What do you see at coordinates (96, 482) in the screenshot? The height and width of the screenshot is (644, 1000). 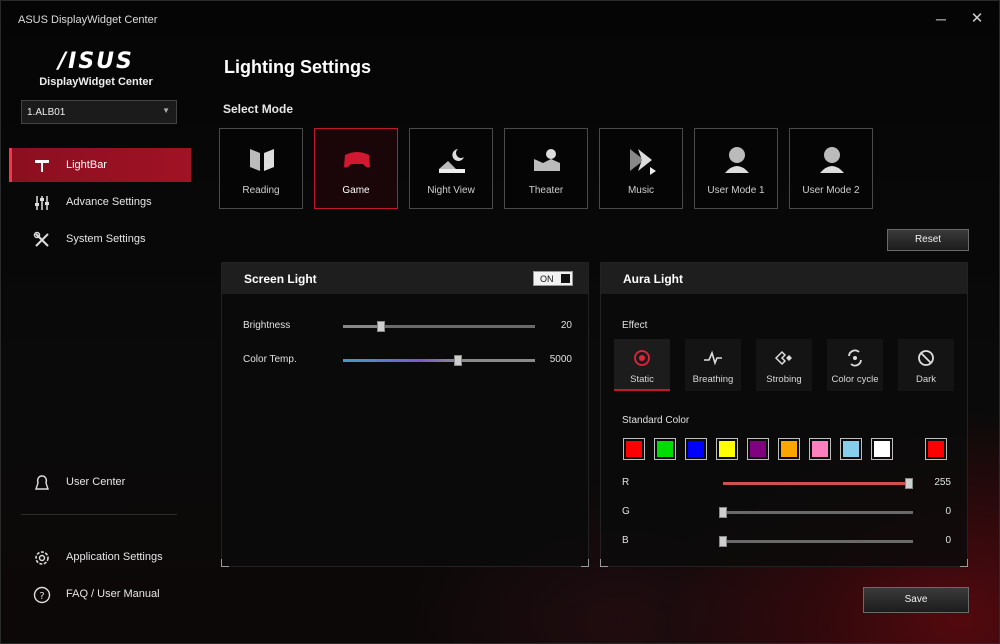 I see `sidebar-item-label: User Center` at bounding box center [96, 482].